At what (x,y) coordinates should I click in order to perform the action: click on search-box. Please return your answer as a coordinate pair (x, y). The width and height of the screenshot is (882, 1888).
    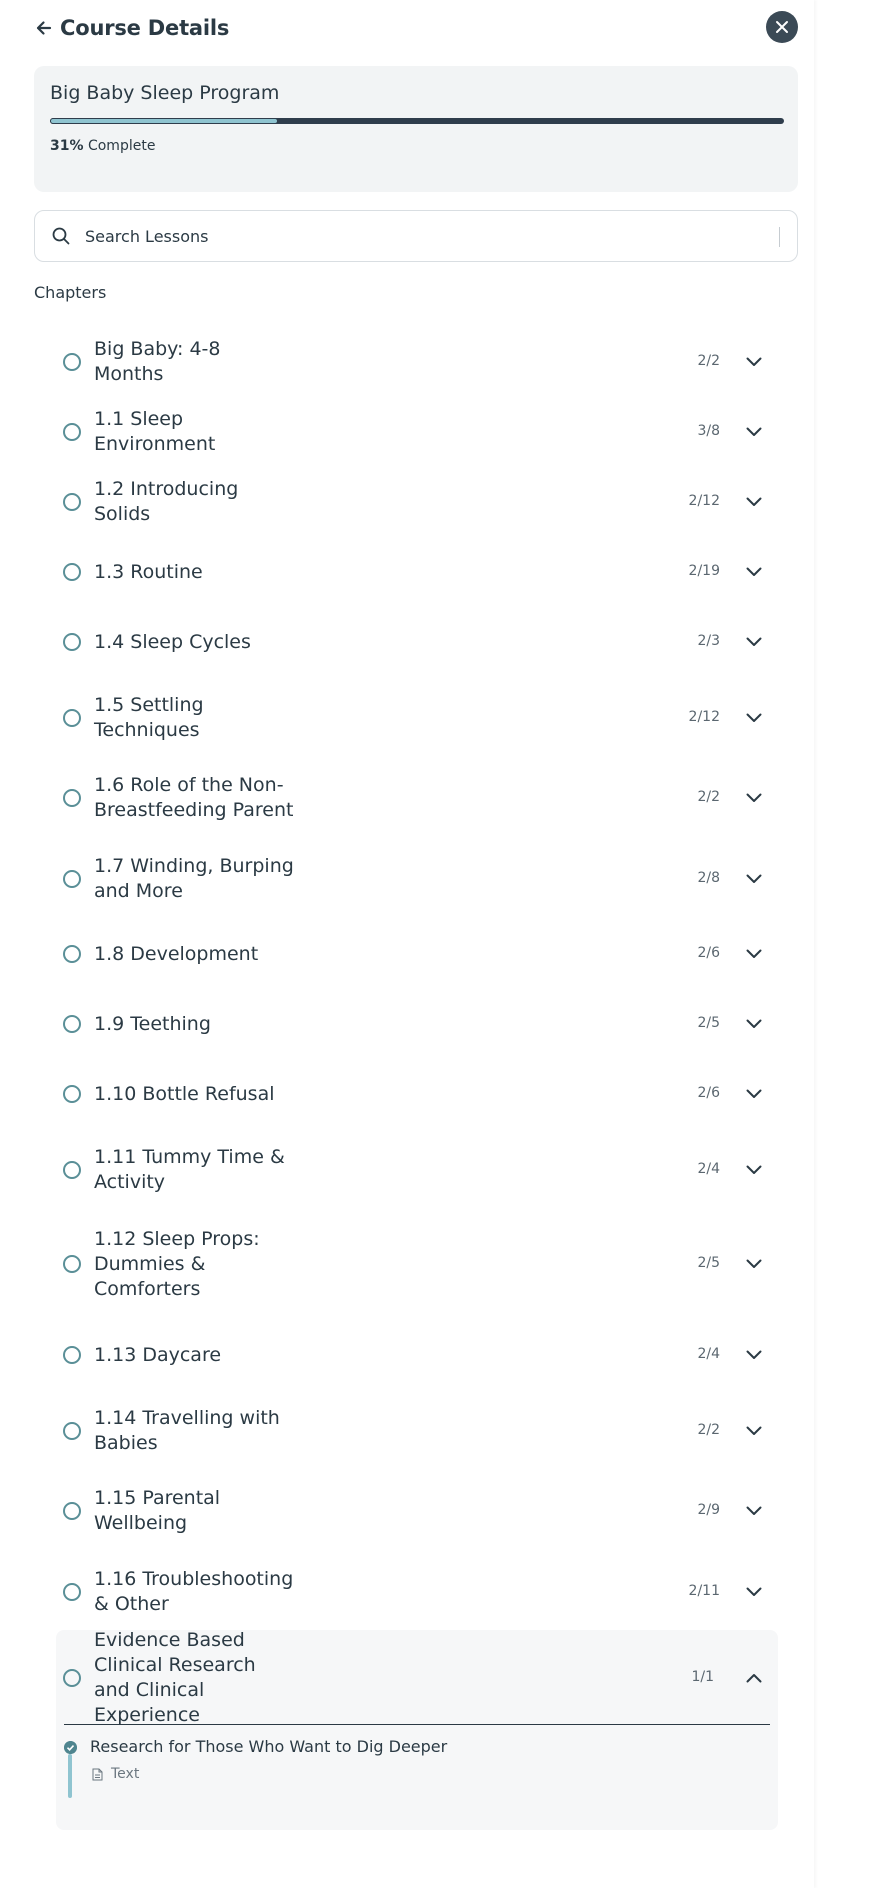
    Looking at the image, I should click on (416, 236).